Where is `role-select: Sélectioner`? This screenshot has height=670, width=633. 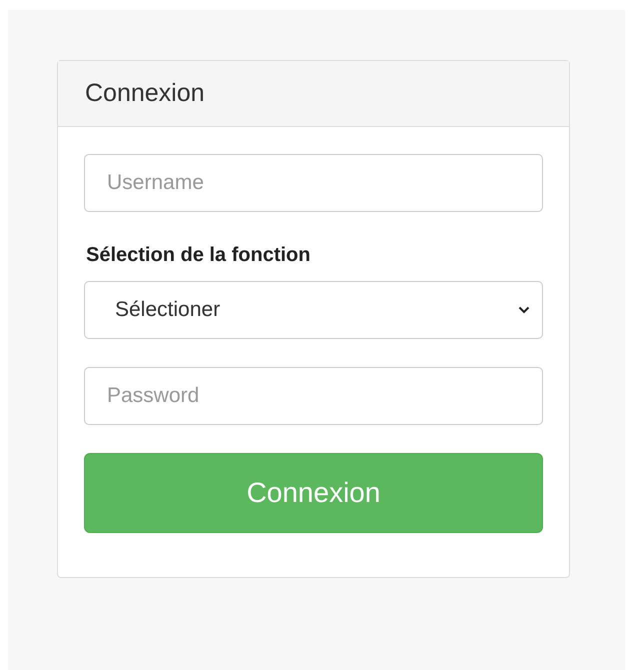 role-select: Sélectioner is located at coordinates (313, 310).